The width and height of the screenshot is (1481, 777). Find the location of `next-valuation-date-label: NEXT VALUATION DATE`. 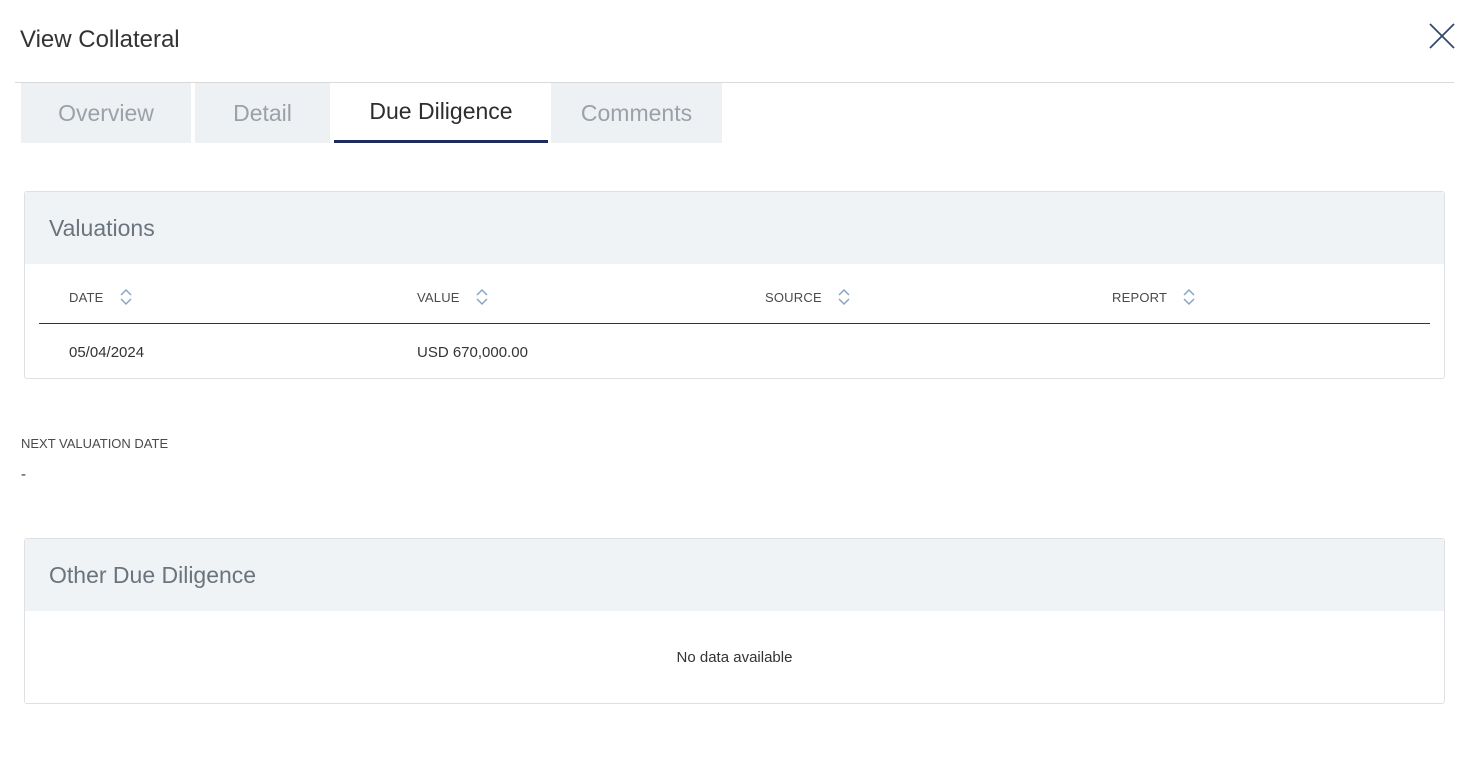

next-valuation-date-label: NEXT VALUATION DATE is located at coordinates (95, 443).